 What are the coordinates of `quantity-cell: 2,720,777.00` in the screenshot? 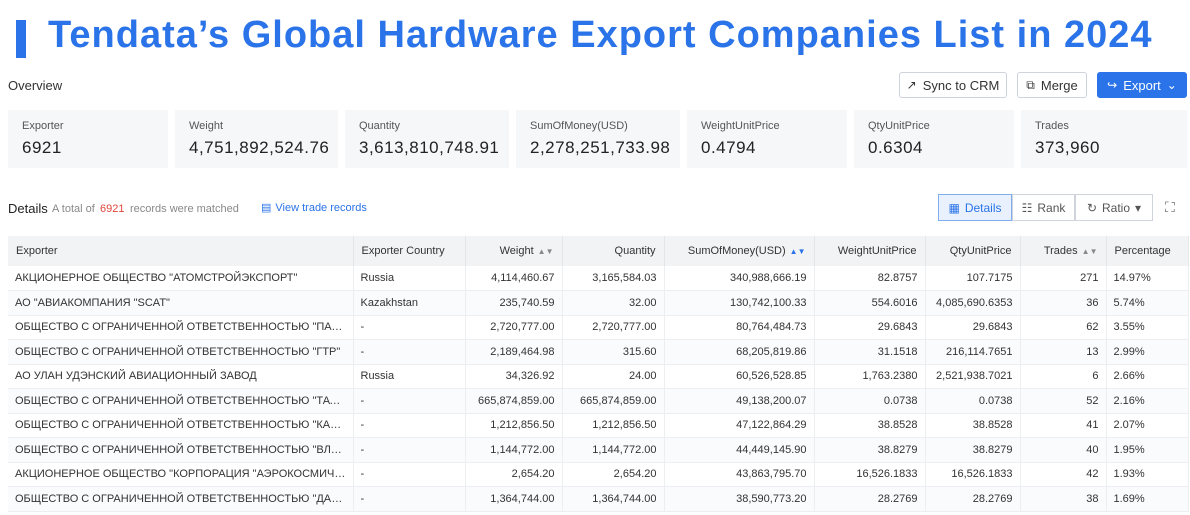 It's located at (613, 327).